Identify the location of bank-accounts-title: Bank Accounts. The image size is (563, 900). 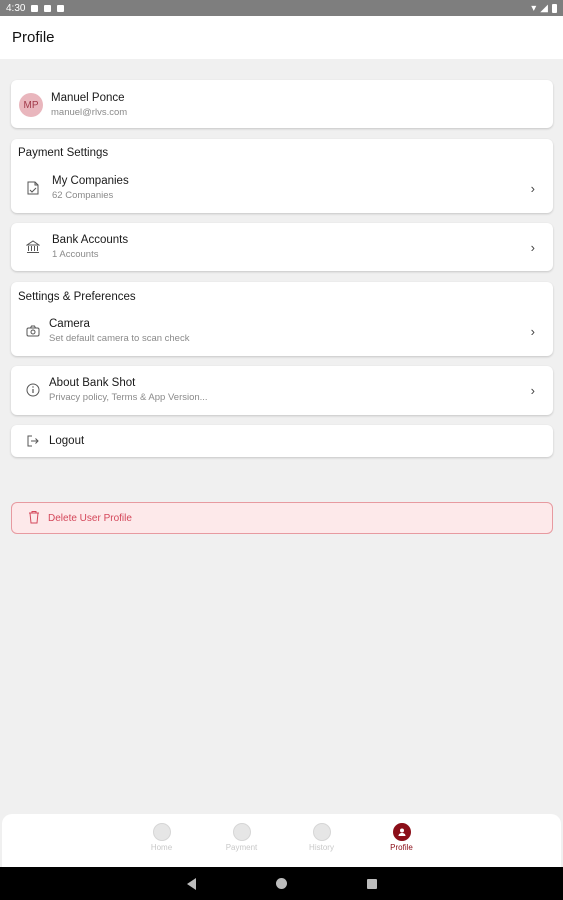
(90, 240).